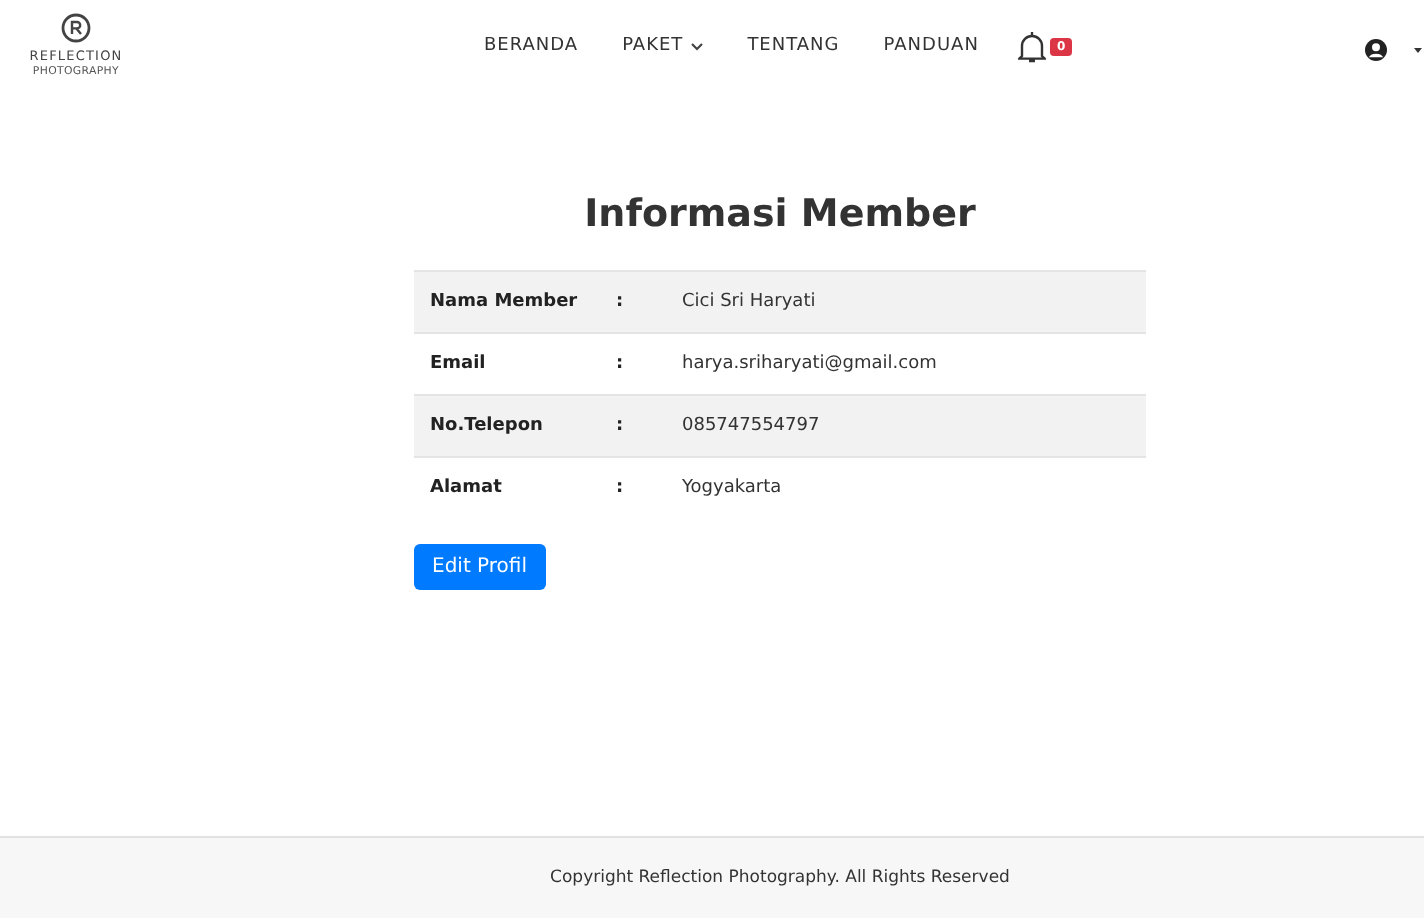  Describe the element at coordinates (780, 214) in the screenshot. I see `page-title: Informasi Member` at that location.